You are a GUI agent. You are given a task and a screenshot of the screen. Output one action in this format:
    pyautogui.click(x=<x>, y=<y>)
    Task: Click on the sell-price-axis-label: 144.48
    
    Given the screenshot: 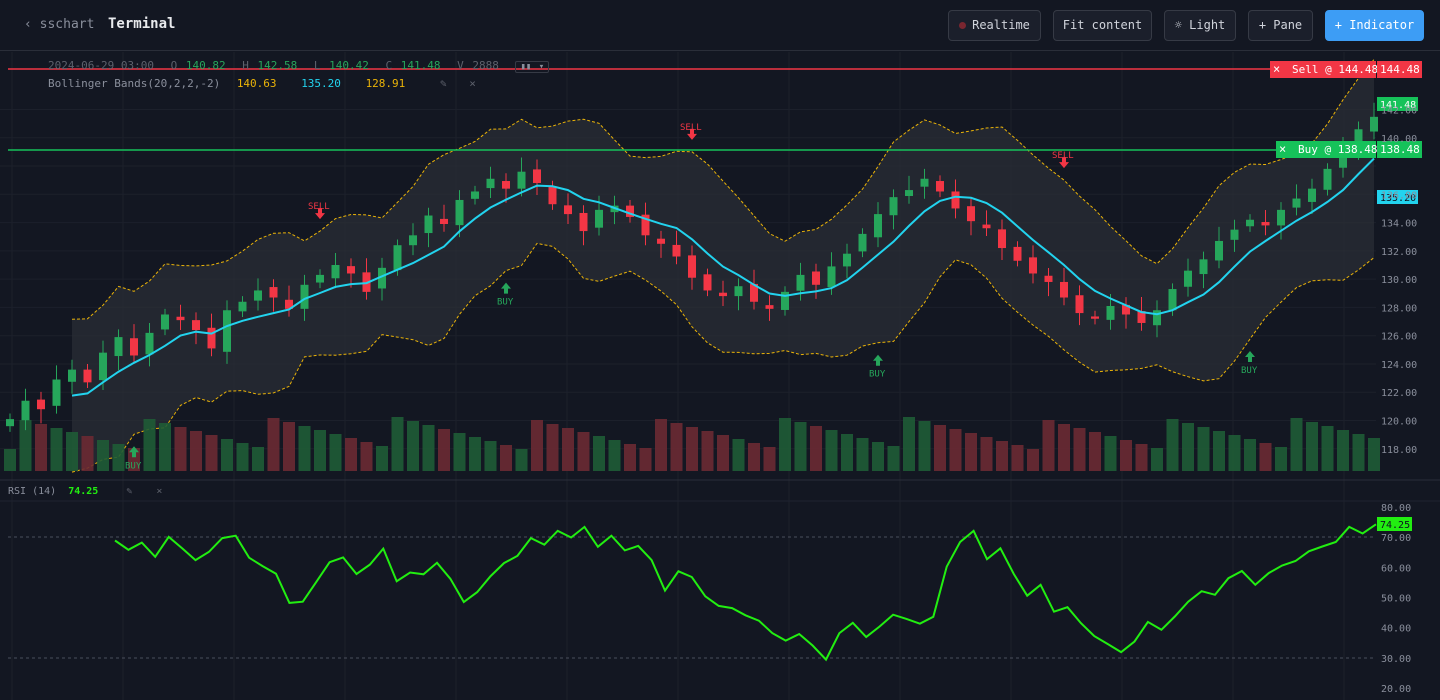 What is the action you would take?
    pyautogui.click(x=1400, y=69)
    